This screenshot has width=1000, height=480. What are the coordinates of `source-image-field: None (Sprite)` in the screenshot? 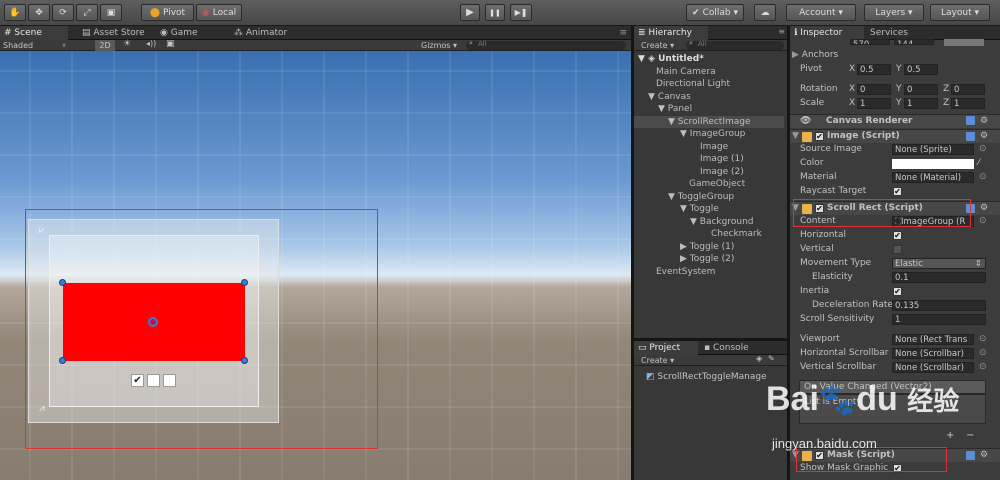 It's located at (933, 149).